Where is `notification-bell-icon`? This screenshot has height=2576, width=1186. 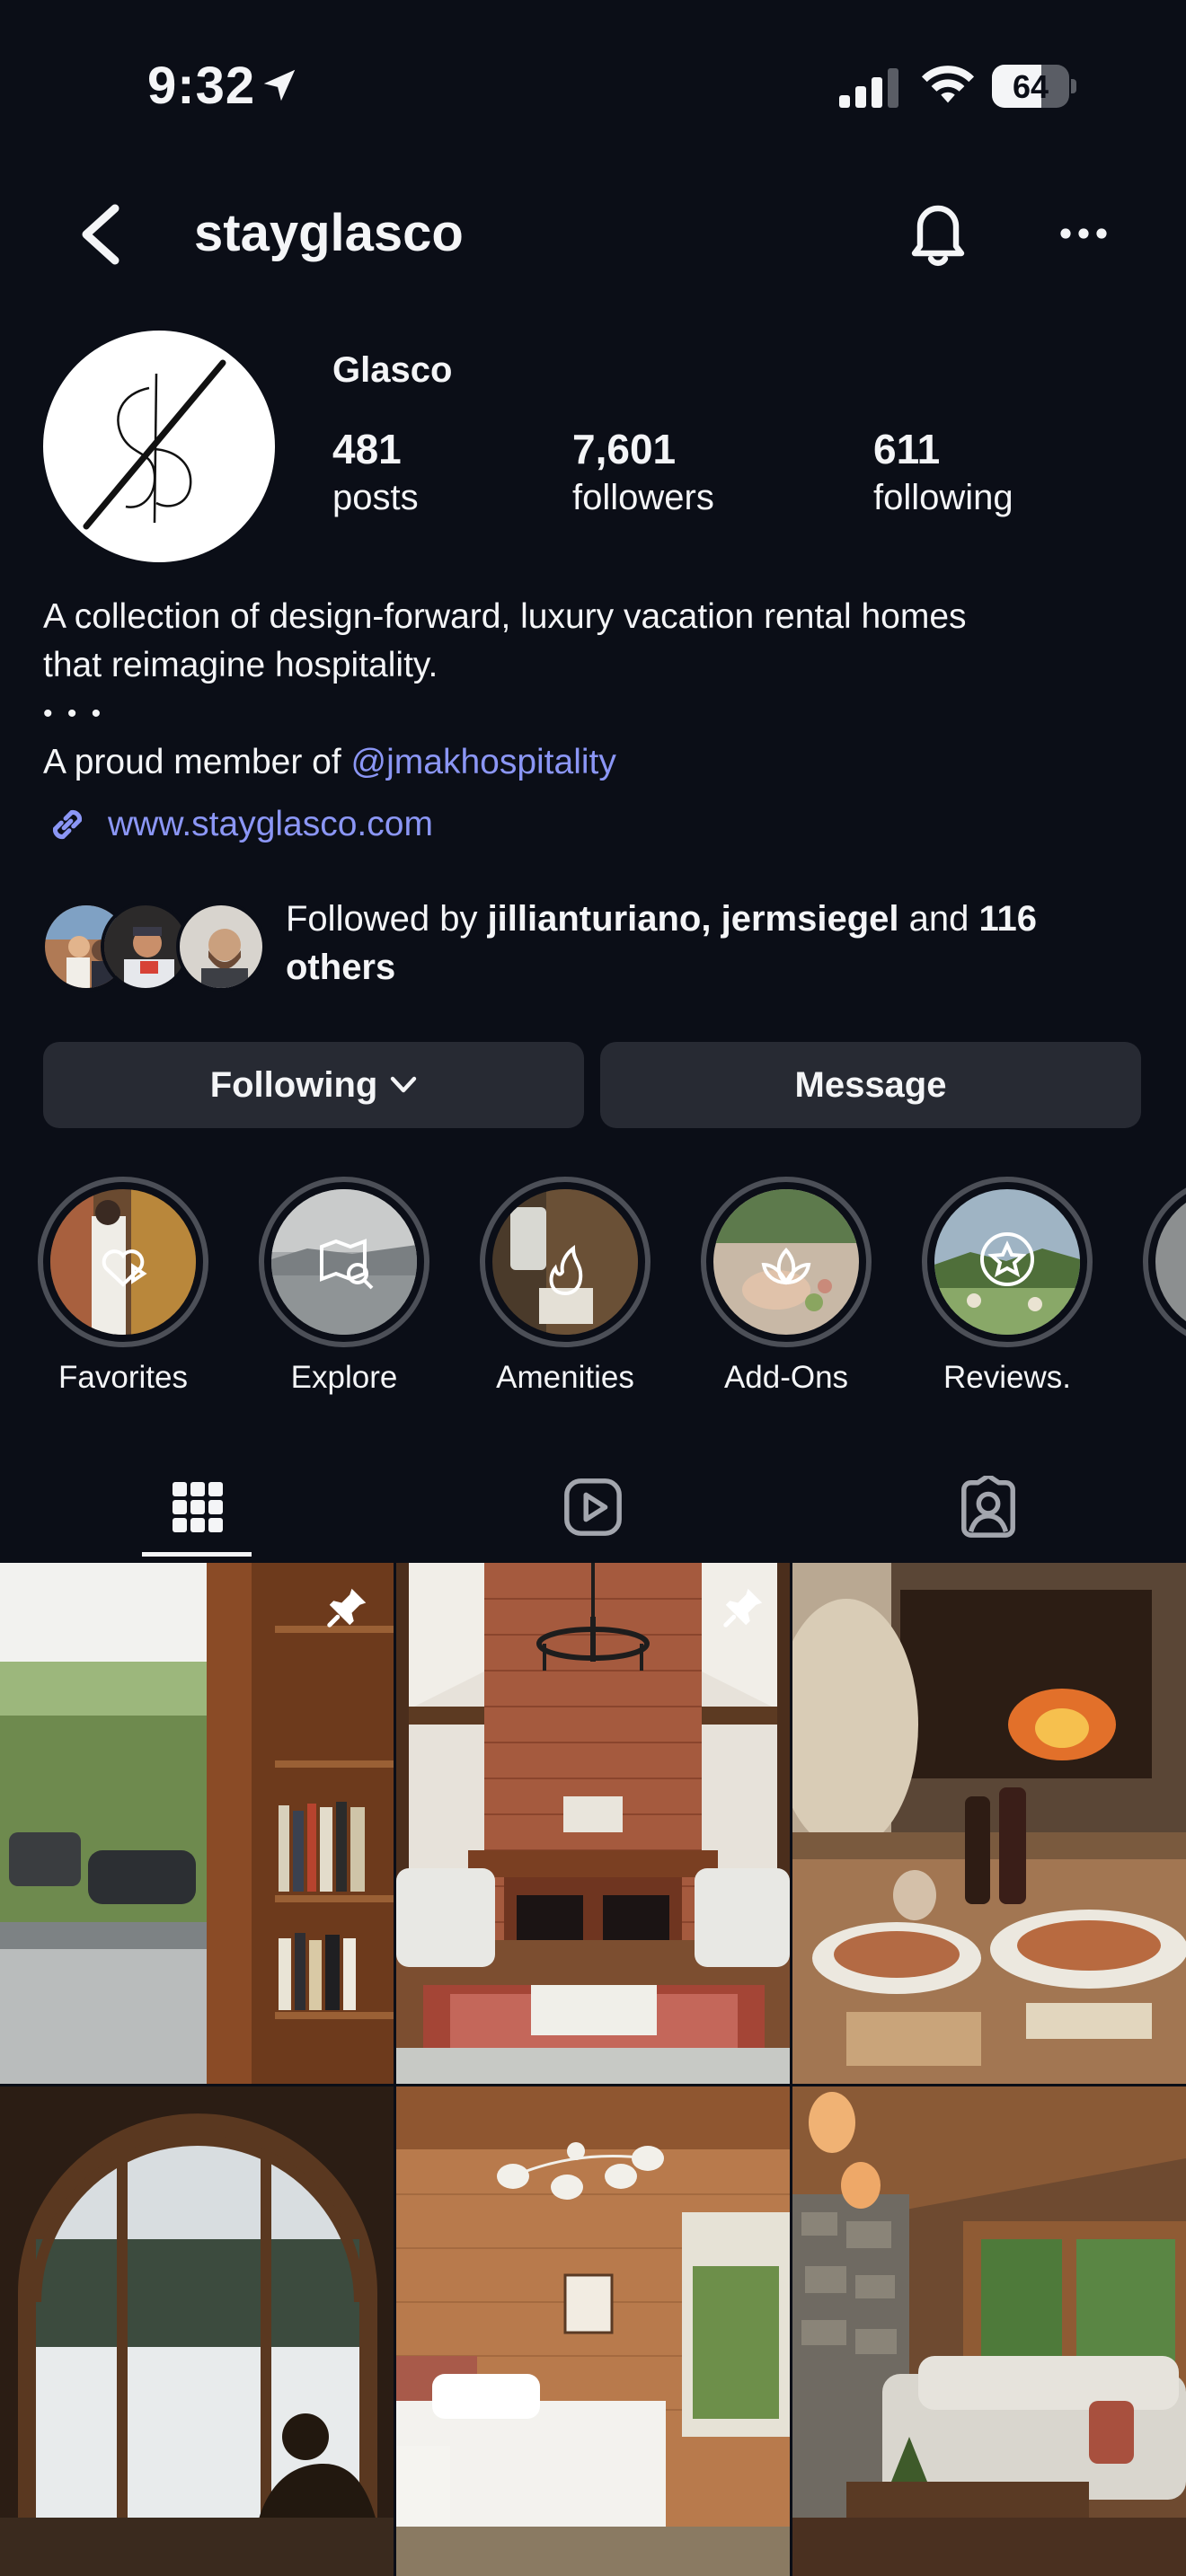
notification-bell-icon is located at coordinates (938, 233).